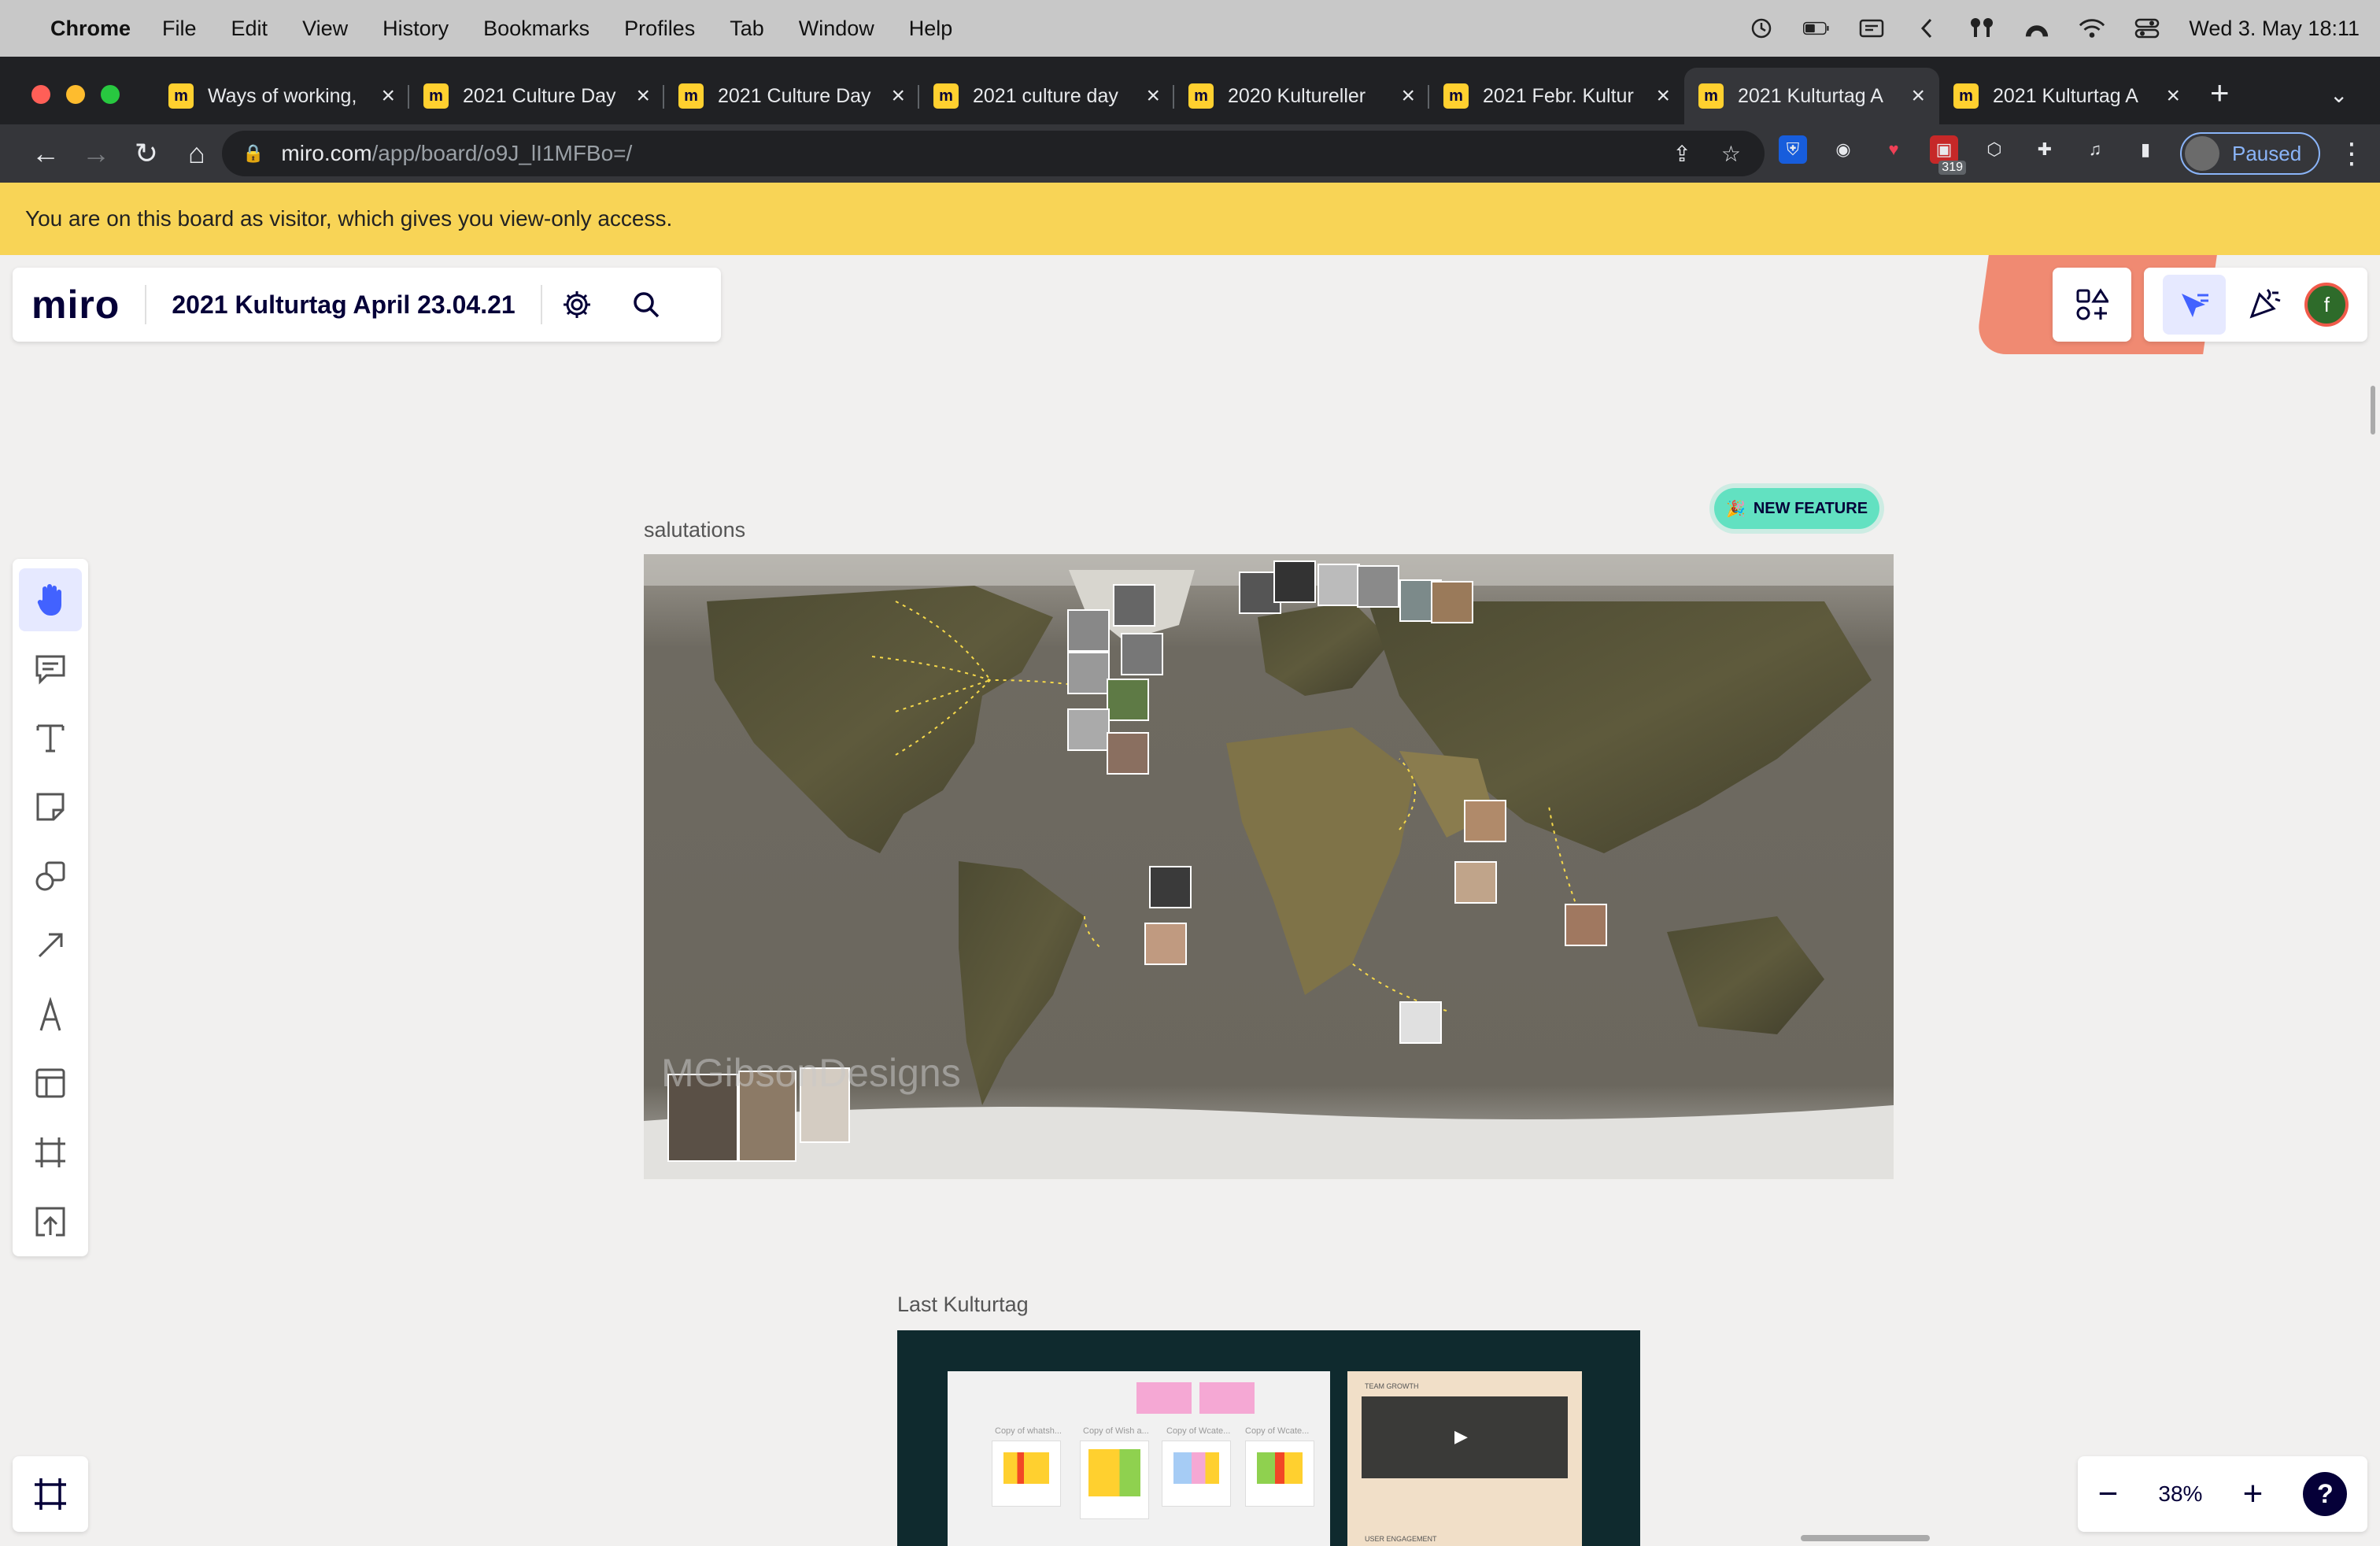 The width and height of the screenshot is (2380, 1546). I want to click on arrow-tool, so click(50, 945).